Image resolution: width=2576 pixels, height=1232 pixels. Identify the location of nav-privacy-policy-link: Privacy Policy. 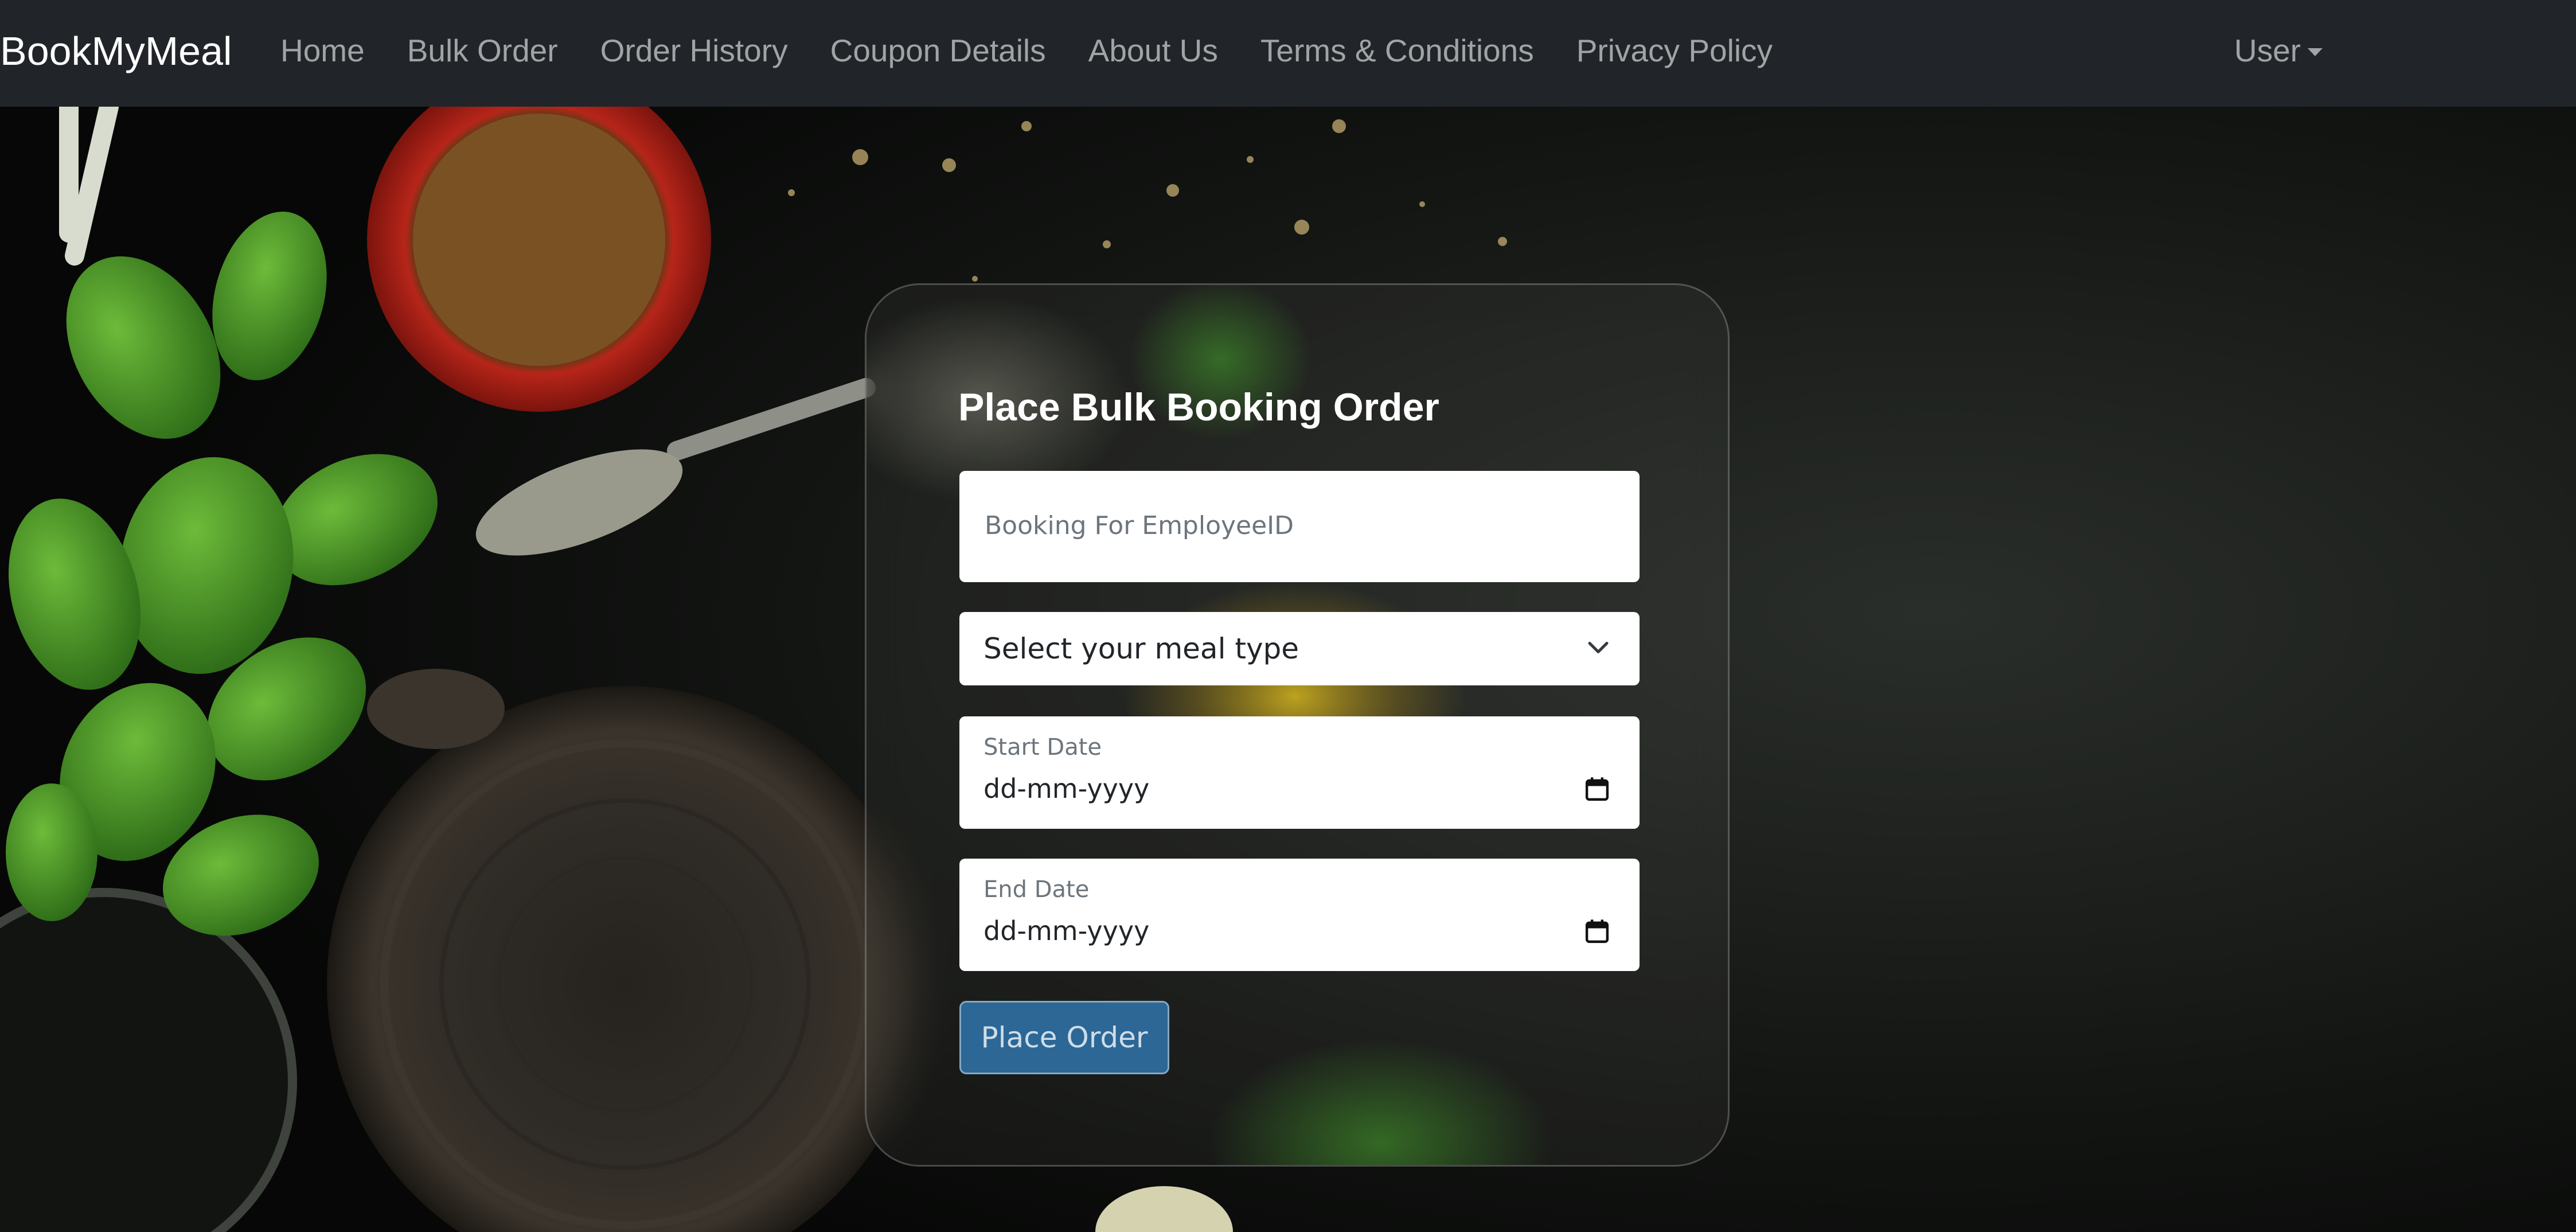
(1675, 50).